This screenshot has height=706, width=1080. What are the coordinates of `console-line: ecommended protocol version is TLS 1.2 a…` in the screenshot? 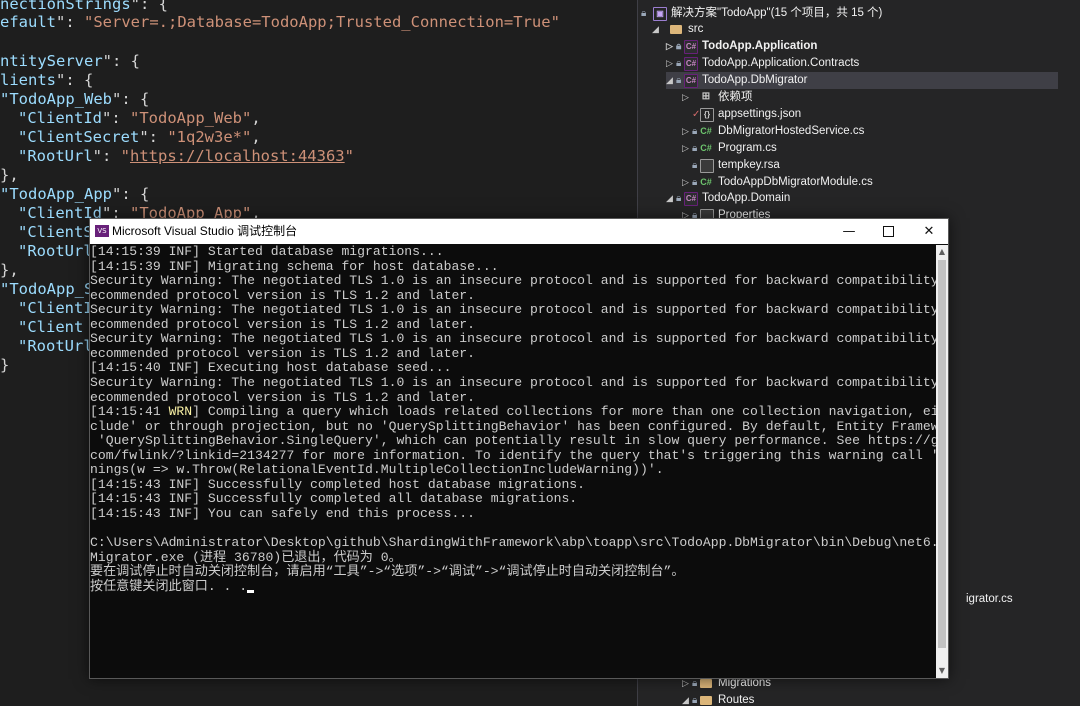 It's located at (283, 324).